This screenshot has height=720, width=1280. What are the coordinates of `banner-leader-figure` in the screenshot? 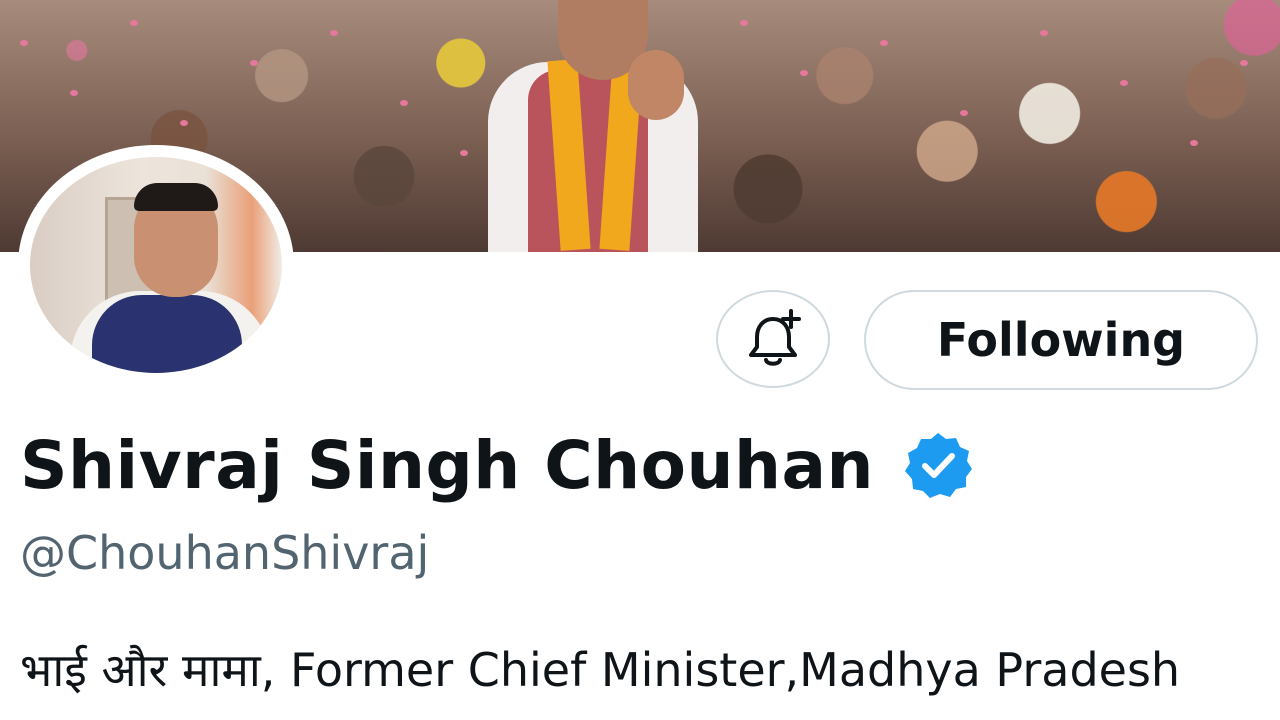 It's located at (603, 126).